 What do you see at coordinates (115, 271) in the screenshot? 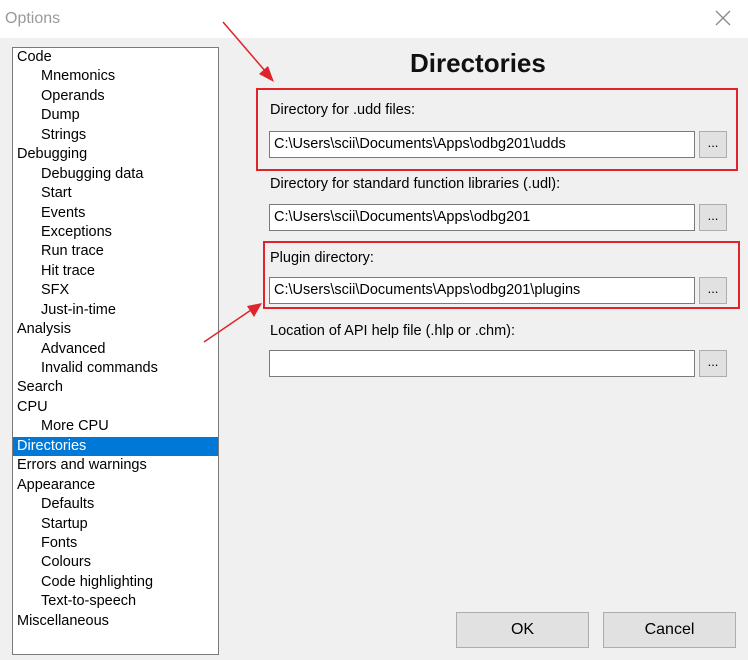
I see `tree-item-hit-trace: Hit trace` at bounding box center [115, 271].